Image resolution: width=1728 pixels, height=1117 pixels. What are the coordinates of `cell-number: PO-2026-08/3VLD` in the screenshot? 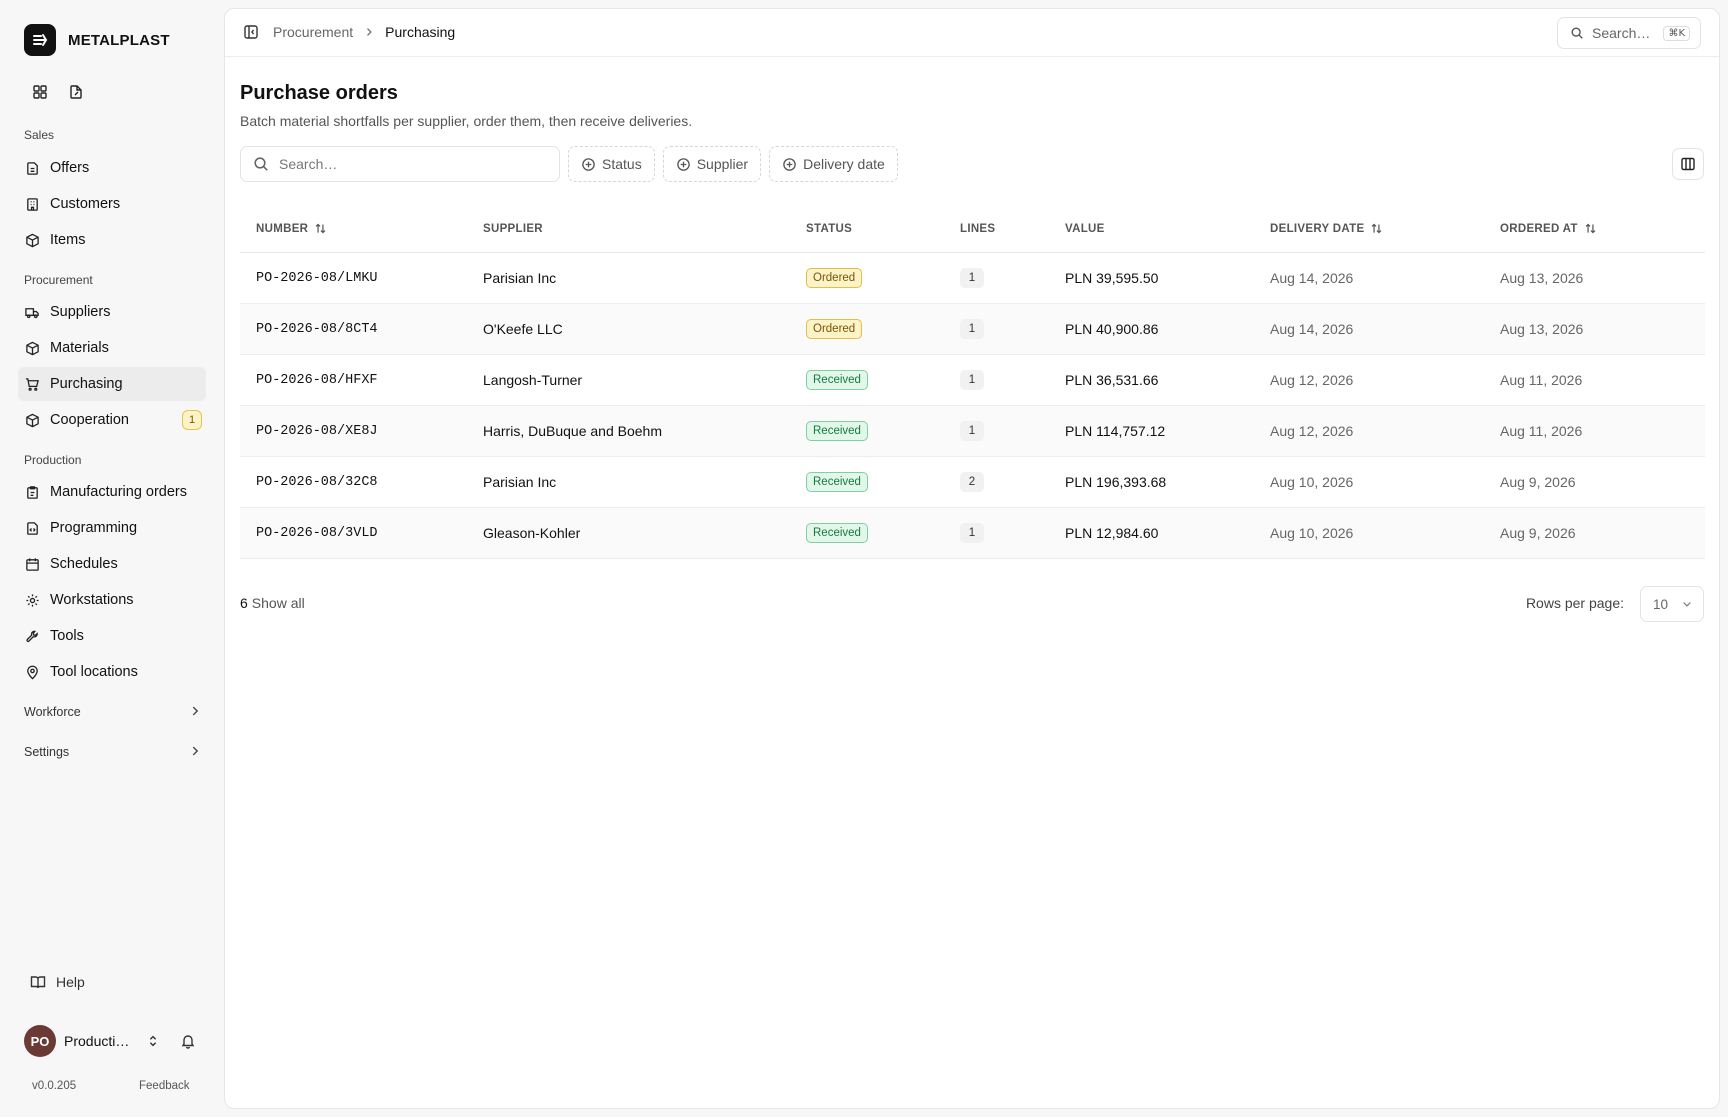 It's located at (361, 533).